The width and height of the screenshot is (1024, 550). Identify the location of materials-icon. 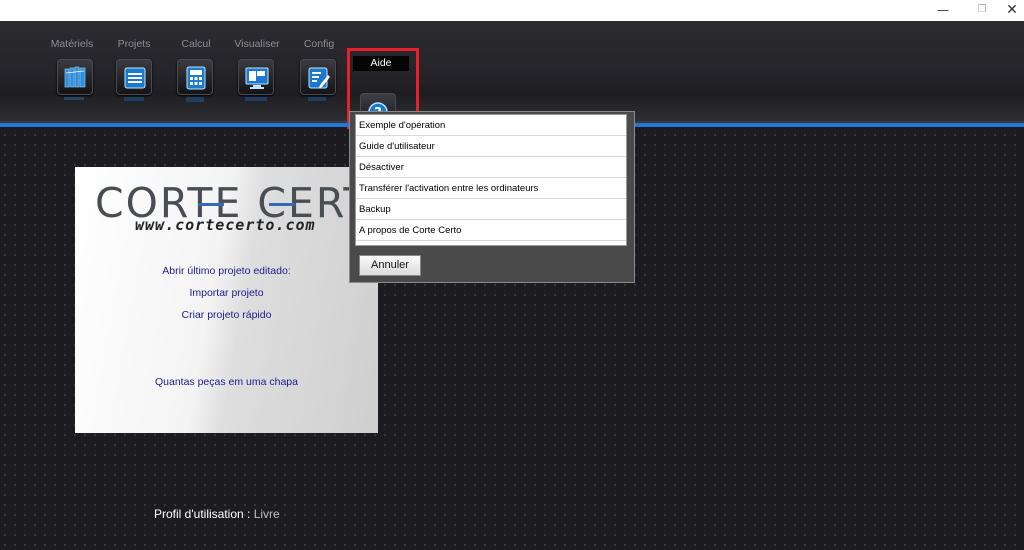
(75, 77).